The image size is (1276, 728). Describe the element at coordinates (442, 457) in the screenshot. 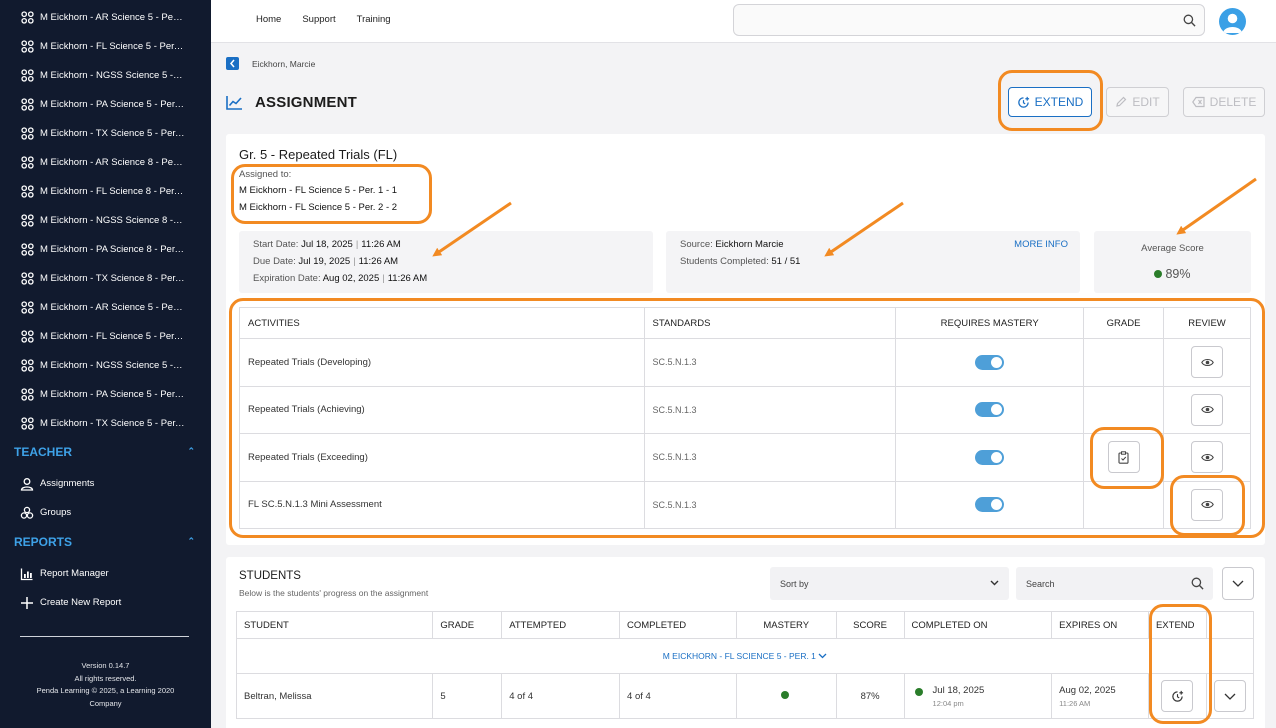

I see `activity-name: Repeated Trials (Exceeding)` at that location.